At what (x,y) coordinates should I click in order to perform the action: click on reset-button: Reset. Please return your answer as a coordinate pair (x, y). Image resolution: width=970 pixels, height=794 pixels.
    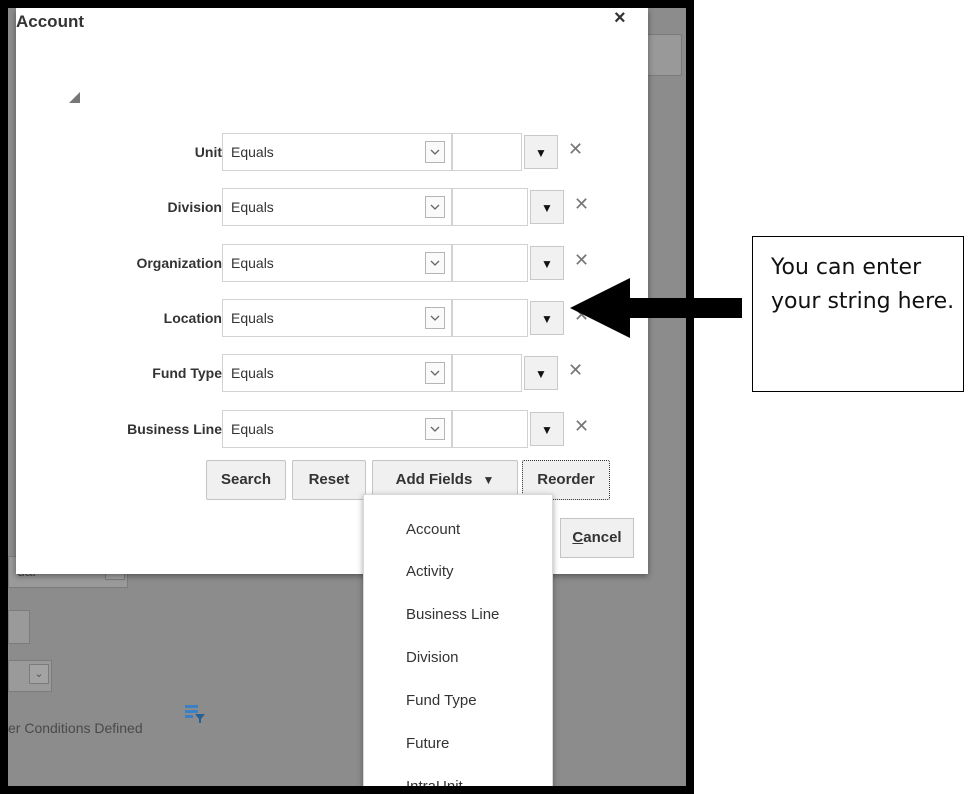
    Looking at the image, I should click on (329, 480).